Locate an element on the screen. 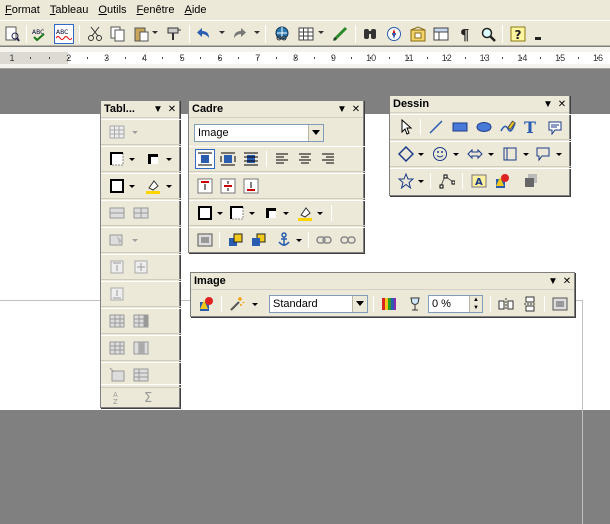  insert-column-icon is located at coordinates (141, 321).